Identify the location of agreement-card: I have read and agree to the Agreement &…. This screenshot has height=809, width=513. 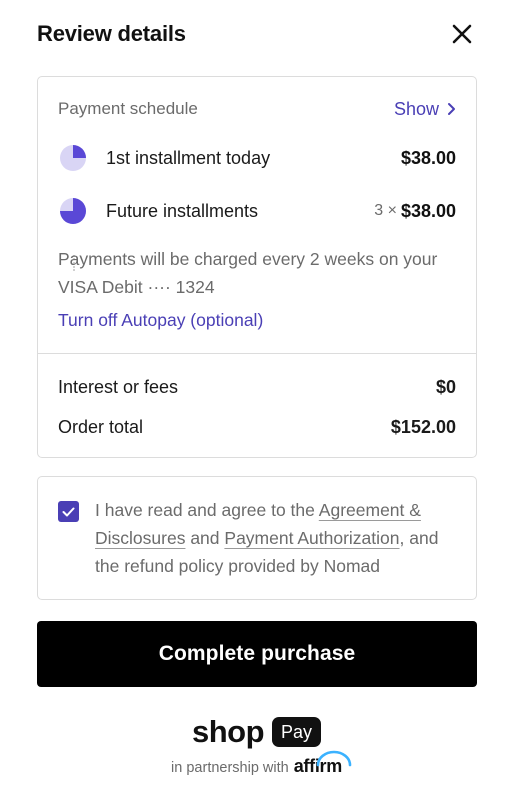
(257, 538).